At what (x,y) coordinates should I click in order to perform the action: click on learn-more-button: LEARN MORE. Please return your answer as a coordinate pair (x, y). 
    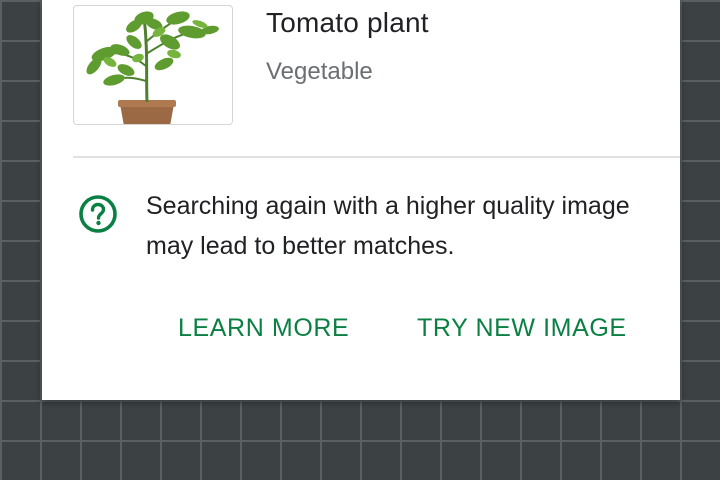
    Looking at the image, I should click on (263, 328).